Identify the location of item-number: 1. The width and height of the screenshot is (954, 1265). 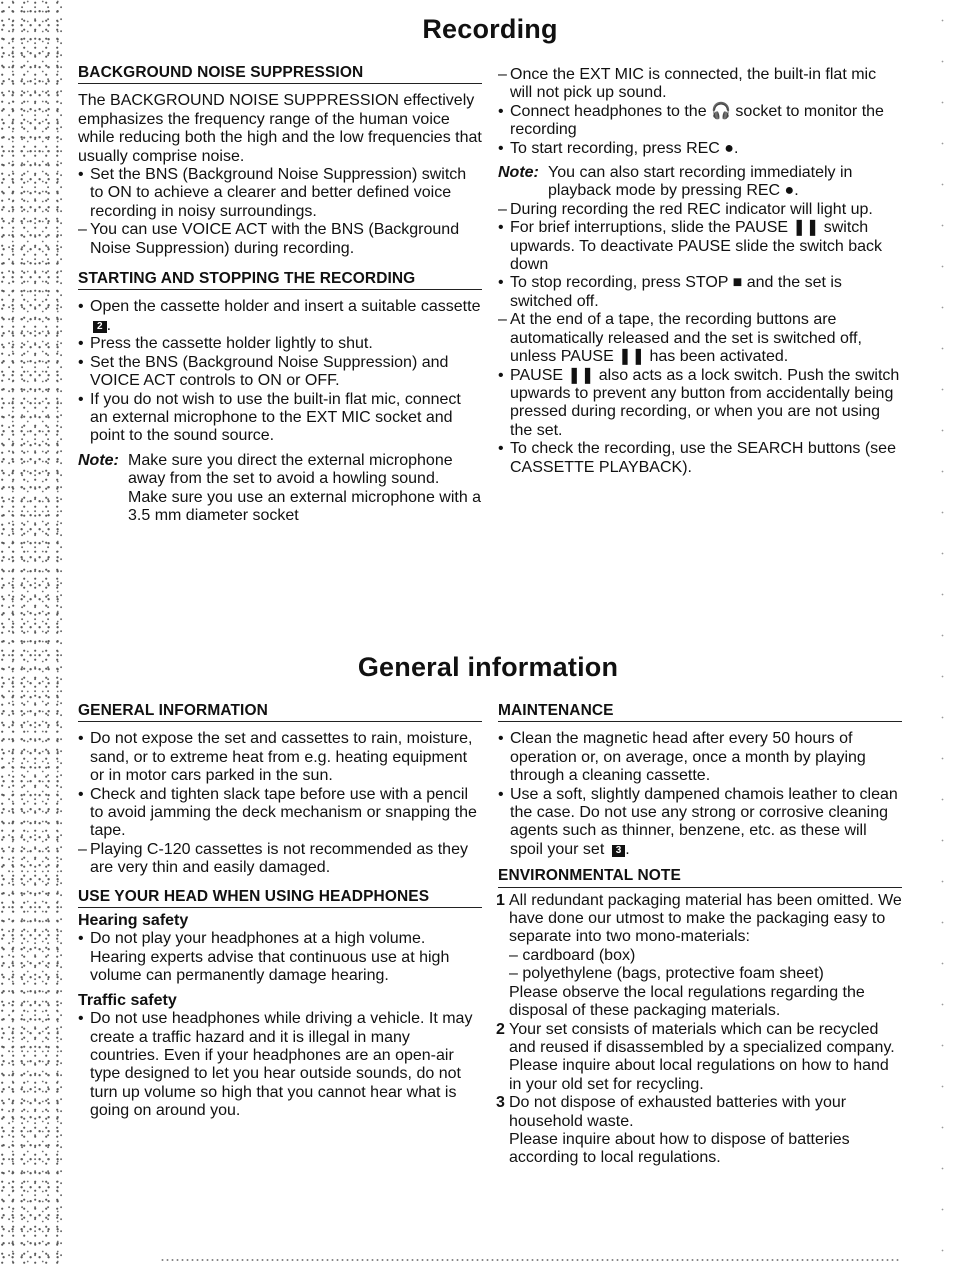
(500, 900).